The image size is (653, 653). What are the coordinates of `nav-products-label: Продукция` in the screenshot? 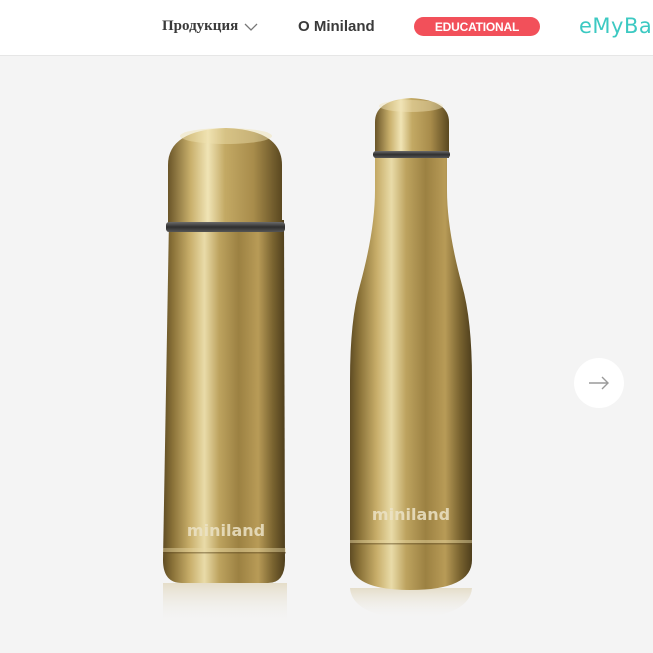 It's located at (200, 26).